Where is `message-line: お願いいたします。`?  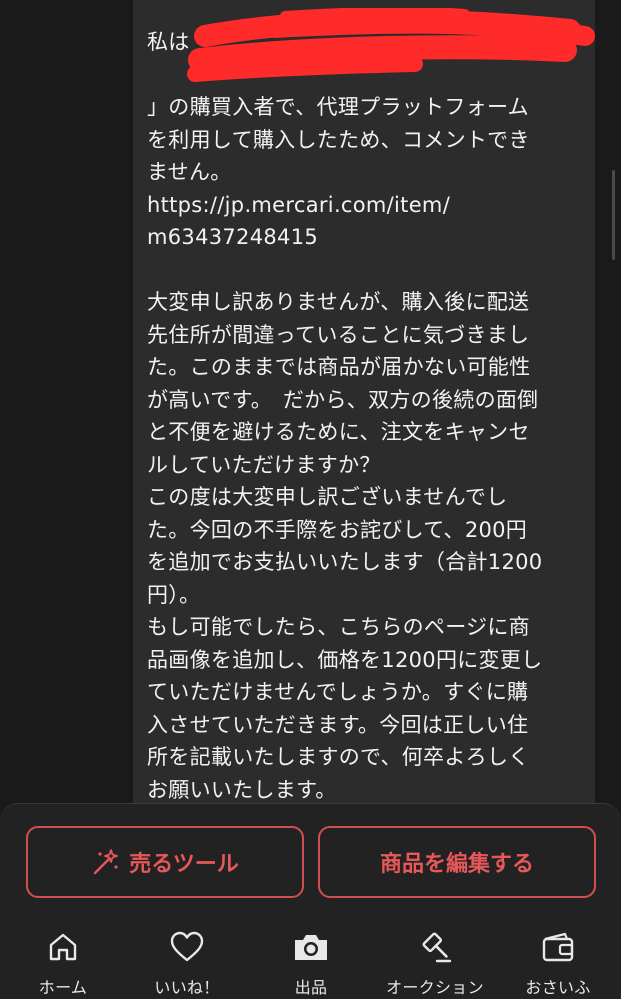 message-line: お願いいたします。 is located at coordinates (242, 789).